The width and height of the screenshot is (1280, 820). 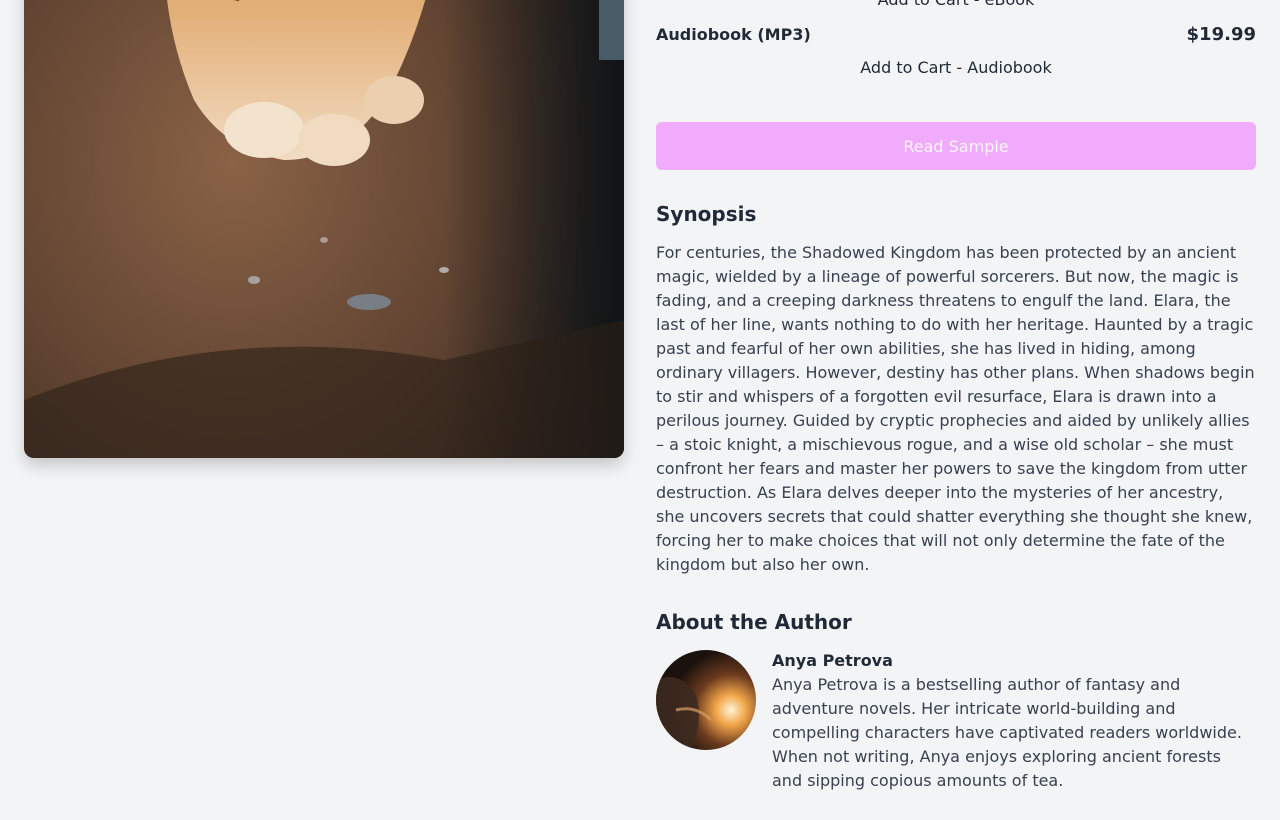 What do you see at coordinates (1221, 34) in the screenshot?
I see `audiobook-price: $19.99` at bounding box center [1221, 34].